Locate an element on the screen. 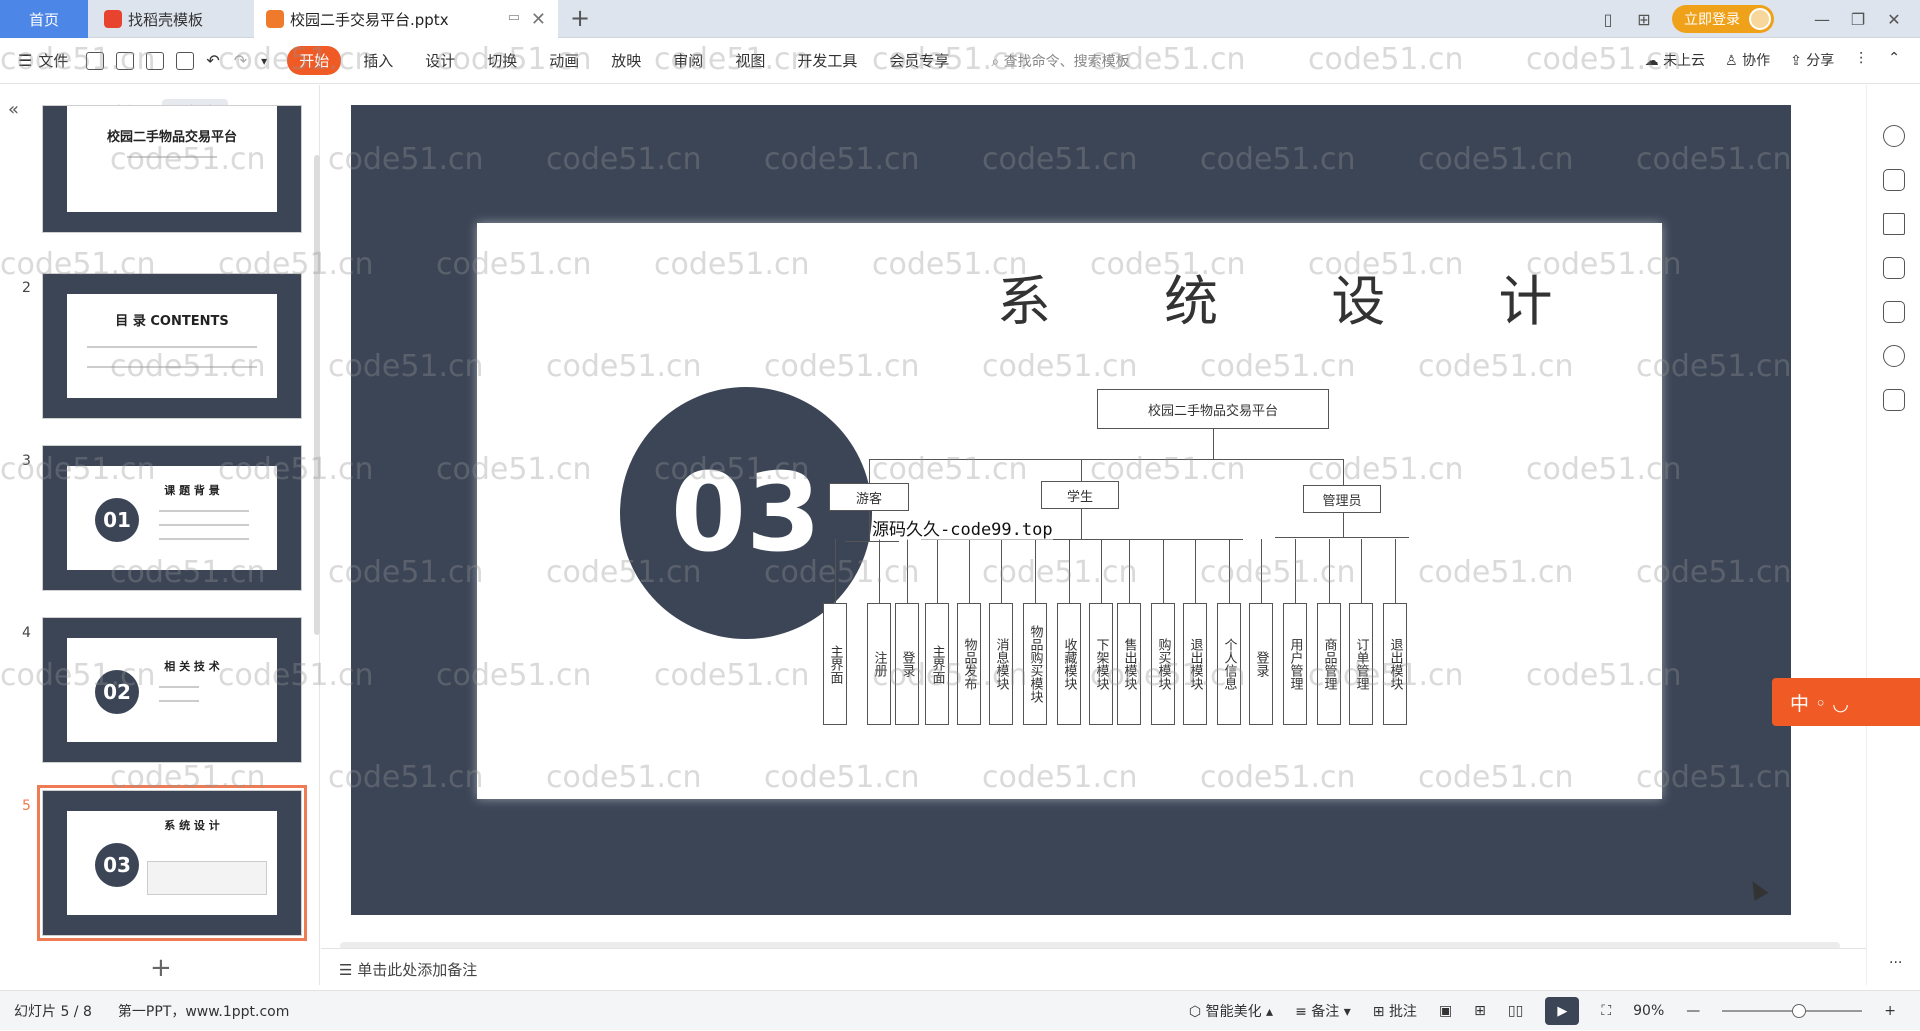 Image resolution: width=1920 pixels, height=1031 pixels. new-tab-button: + is located at coordinates (580, 18).